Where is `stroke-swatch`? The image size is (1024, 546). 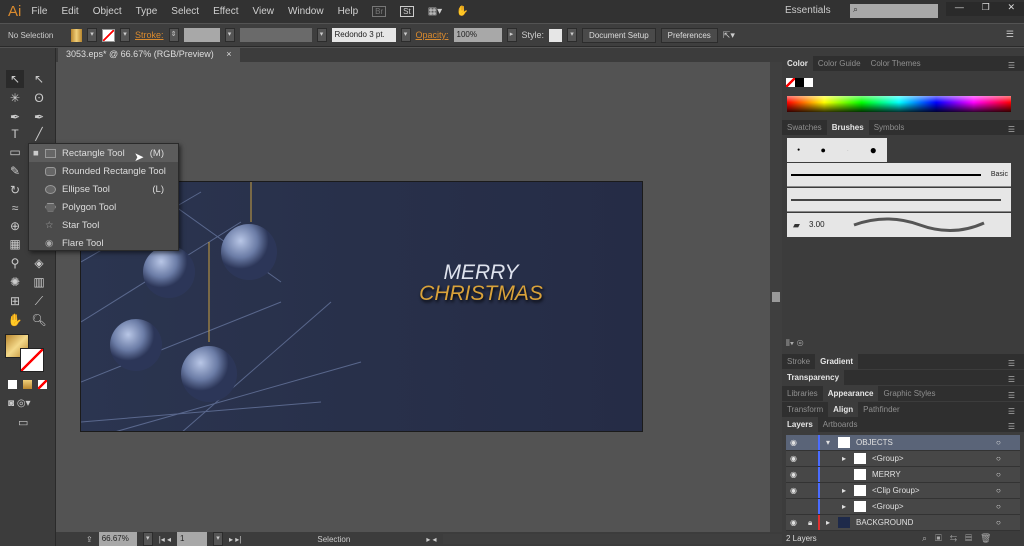 stroke-swatch is located at coordinates (108, 35).